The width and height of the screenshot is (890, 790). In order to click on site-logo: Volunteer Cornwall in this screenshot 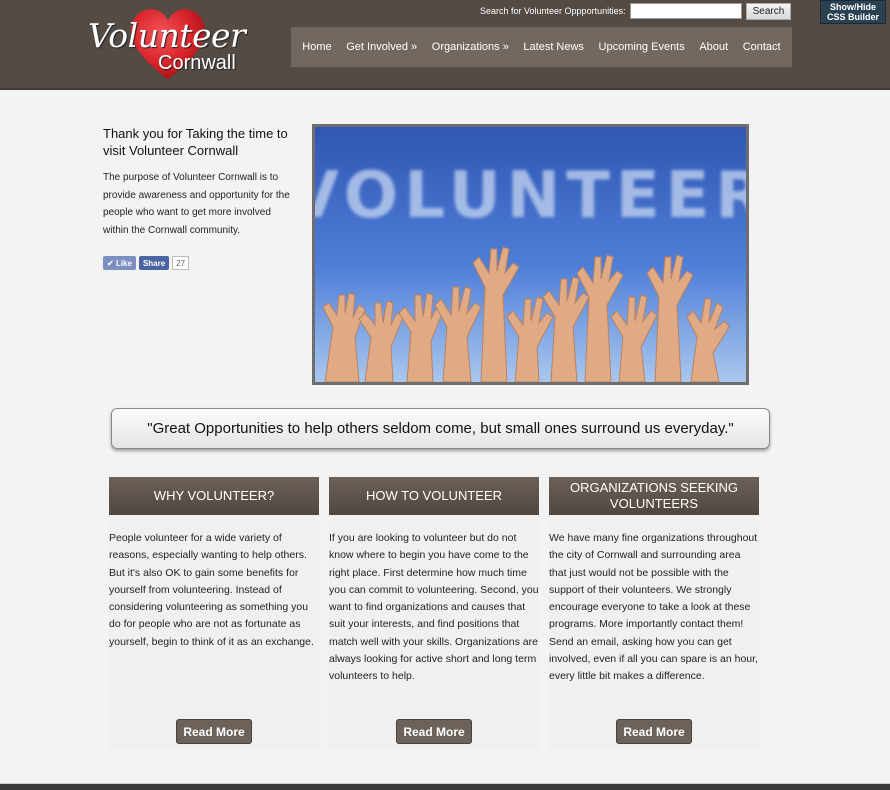, I will do `click(166, 46)`.